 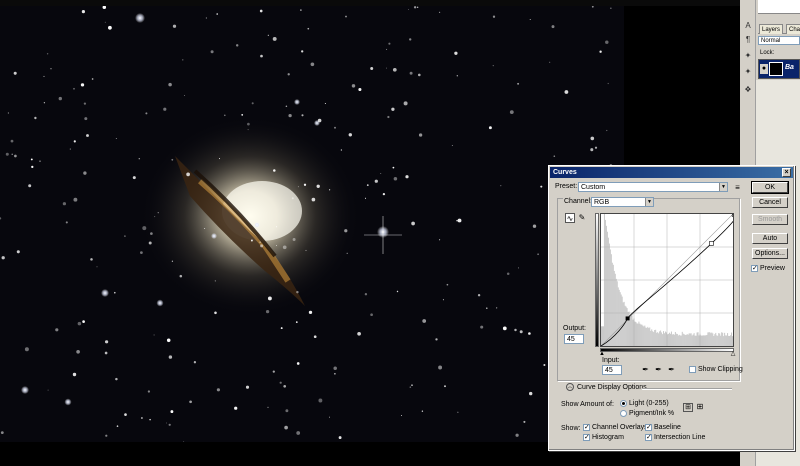 I want to click on character-tool-icon: A, so click(x=748, y=26).